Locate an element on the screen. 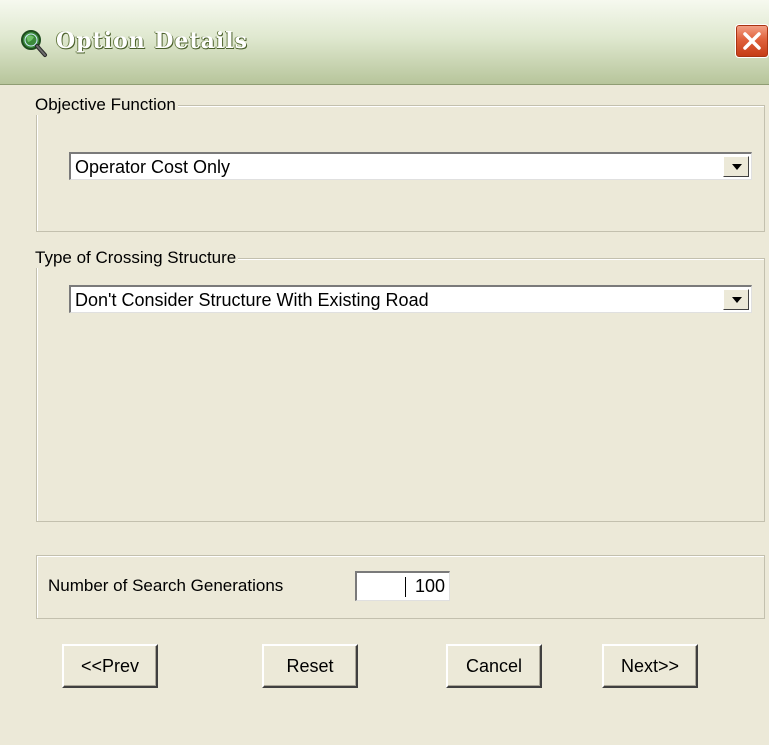  close-button is located at coordinates (752, 41).